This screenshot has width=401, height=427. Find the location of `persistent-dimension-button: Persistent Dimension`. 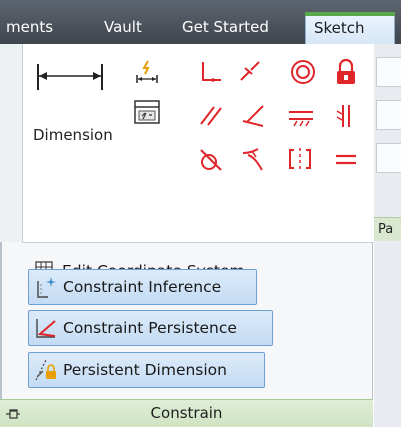

persistent-dimension-button: Persistent Dimension is located at coordinates (146, 370).